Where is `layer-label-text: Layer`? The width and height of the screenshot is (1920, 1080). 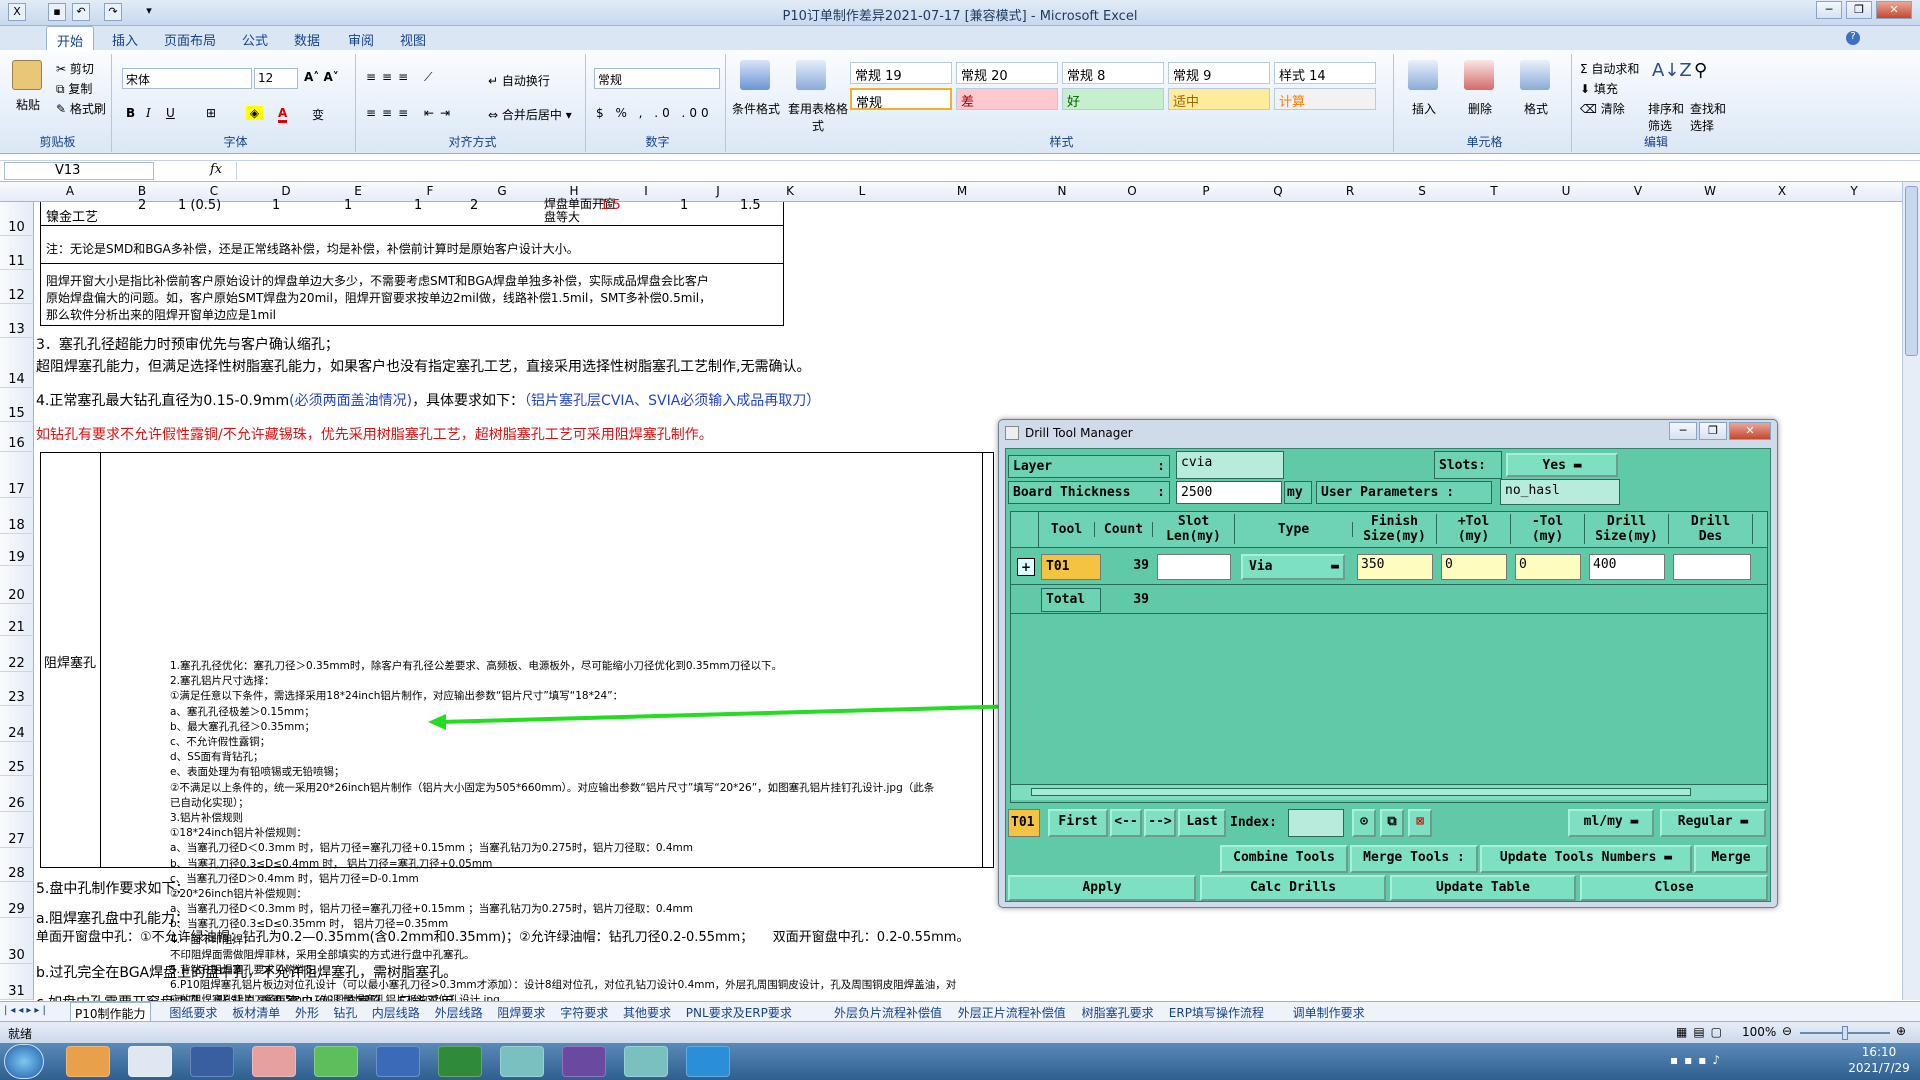
layer-label-text: Layer is located at coordinates (1033, 466).